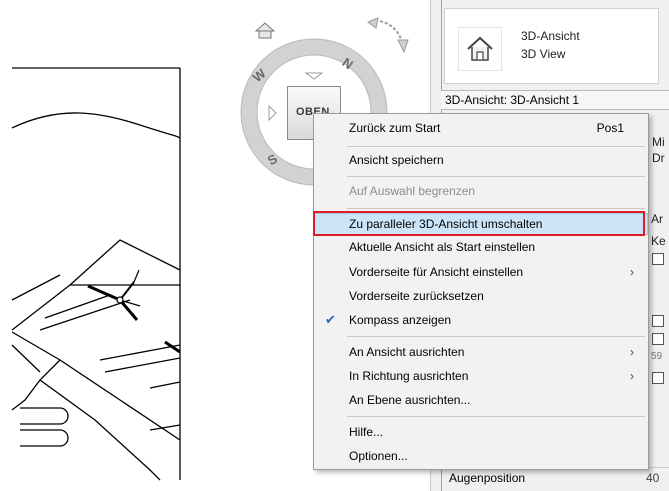 The height and width of the screenshot is (491, 669). I want to click on eye-position-row: Augenposition 40, so click(555, 477).